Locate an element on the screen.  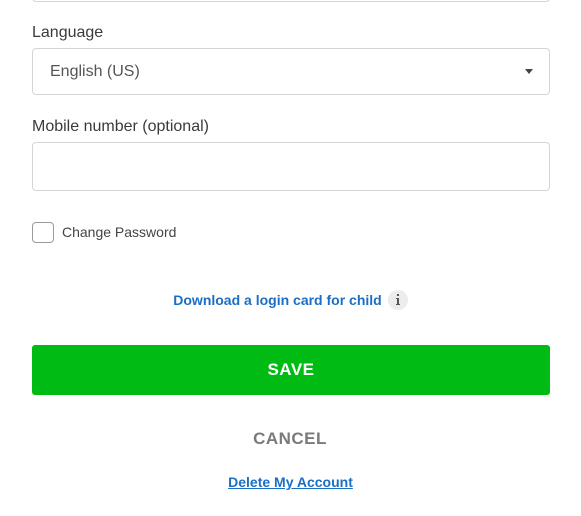
mobile-number-label: Mobile number (optional) is located at coordinates (120, 126).